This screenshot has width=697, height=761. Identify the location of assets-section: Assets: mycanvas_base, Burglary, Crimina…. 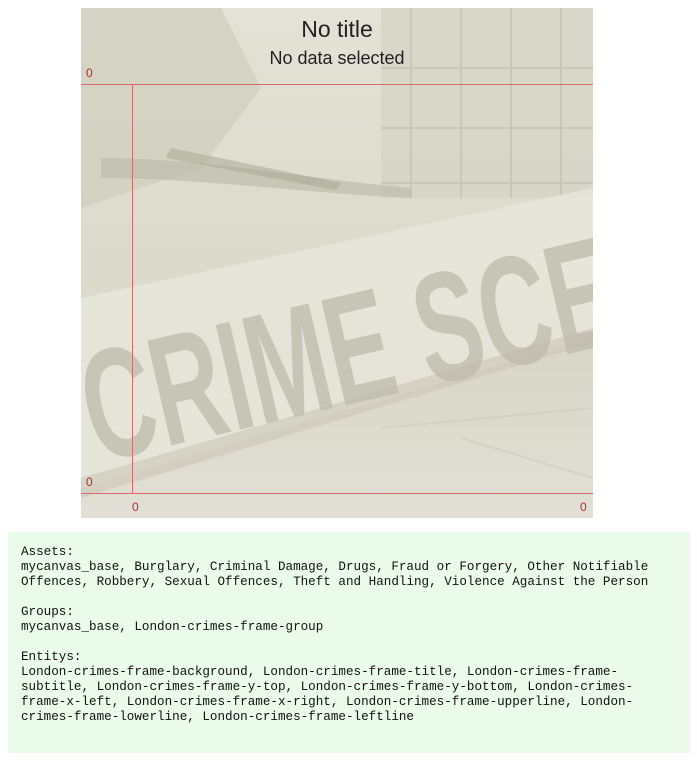
(349, 567).